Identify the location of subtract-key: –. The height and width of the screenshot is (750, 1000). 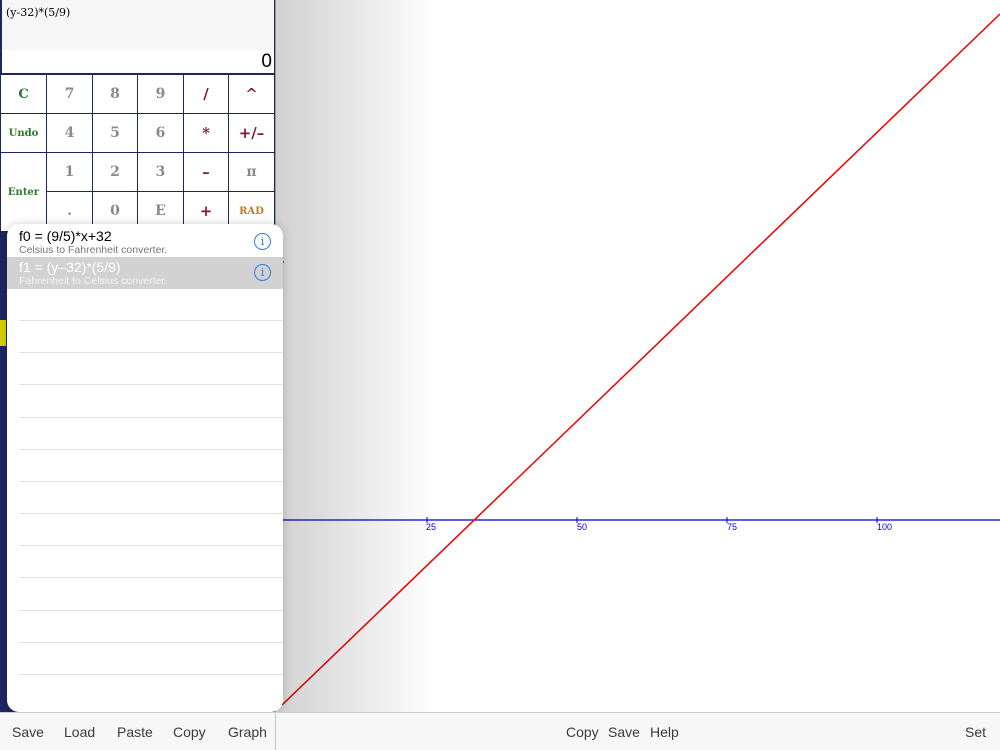
(206, 172).